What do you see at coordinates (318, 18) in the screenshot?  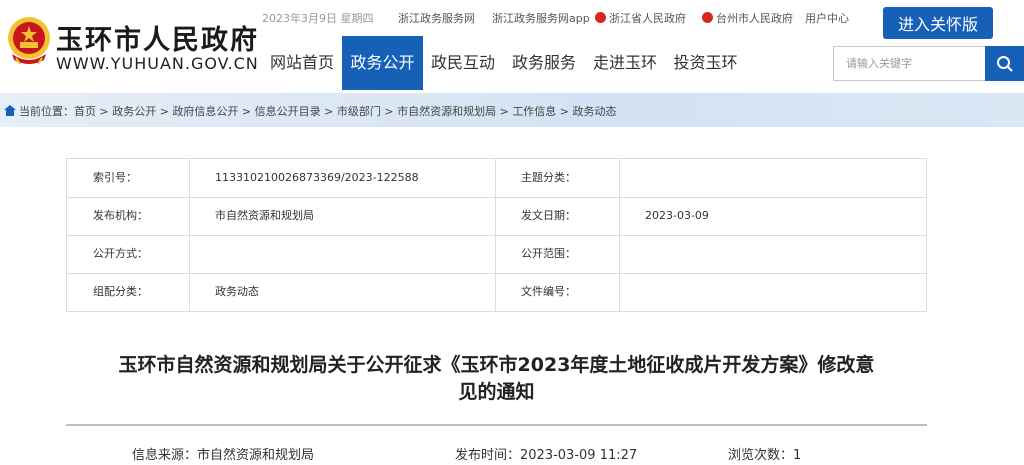 I see `current-date: 2023年3月9日 星期四` at bounding box center [318, 18].